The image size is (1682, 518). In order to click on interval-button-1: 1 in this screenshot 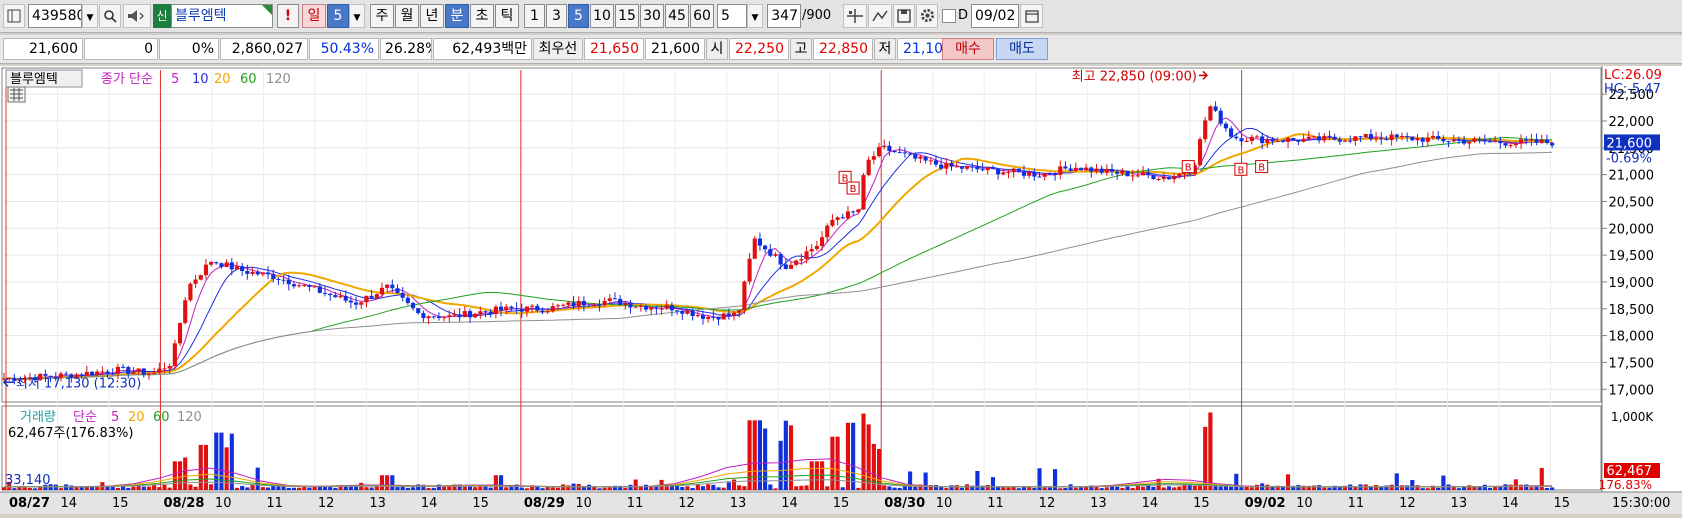, I will do `click(534, 16)`.